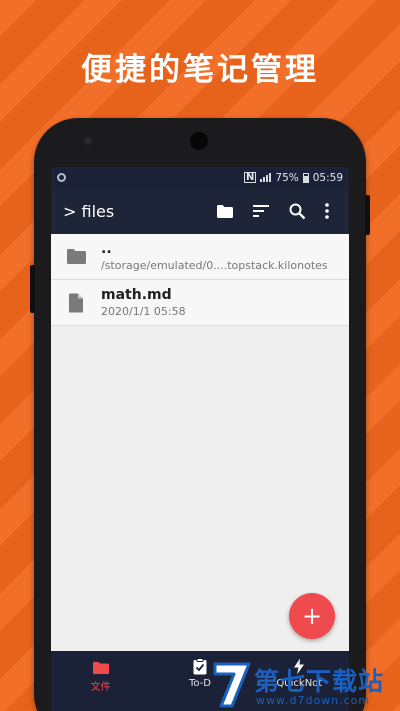 This screenshot has height=711, width=400. Describe the element at coordinates (200, 666) in the screenshot. I see `todo-clipboard-icon` at that location.